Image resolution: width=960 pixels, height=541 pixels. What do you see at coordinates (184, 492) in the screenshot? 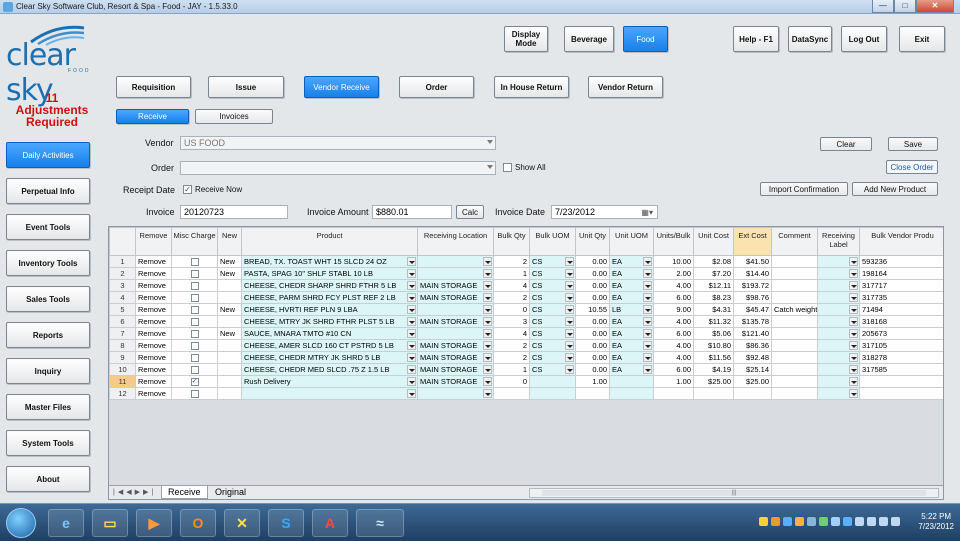
I see `sheet-tab-receive: Receive` at bounding box center [184, 492].